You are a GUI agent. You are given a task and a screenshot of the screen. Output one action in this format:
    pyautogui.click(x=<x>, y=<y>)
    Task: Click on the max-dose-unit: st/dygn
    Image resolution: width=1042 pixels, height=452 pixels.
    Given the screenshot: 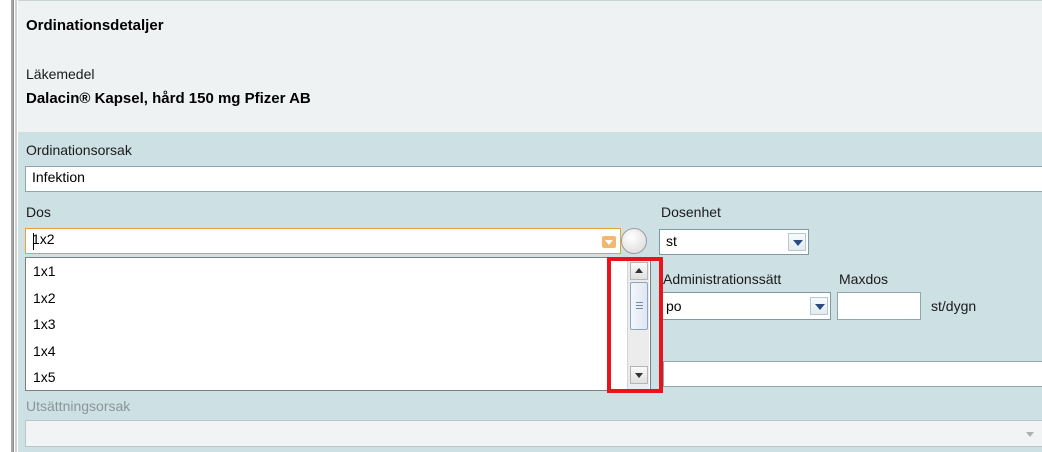 What is the action you would take?
    pyautogui.click(x=954, y=306)
    